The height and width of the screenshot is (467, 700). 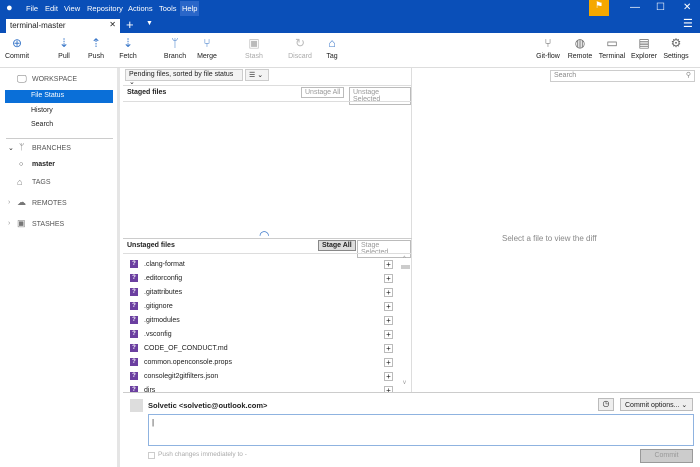 I want to click on tags-heading: TAGS, so click(x=41, y=182).